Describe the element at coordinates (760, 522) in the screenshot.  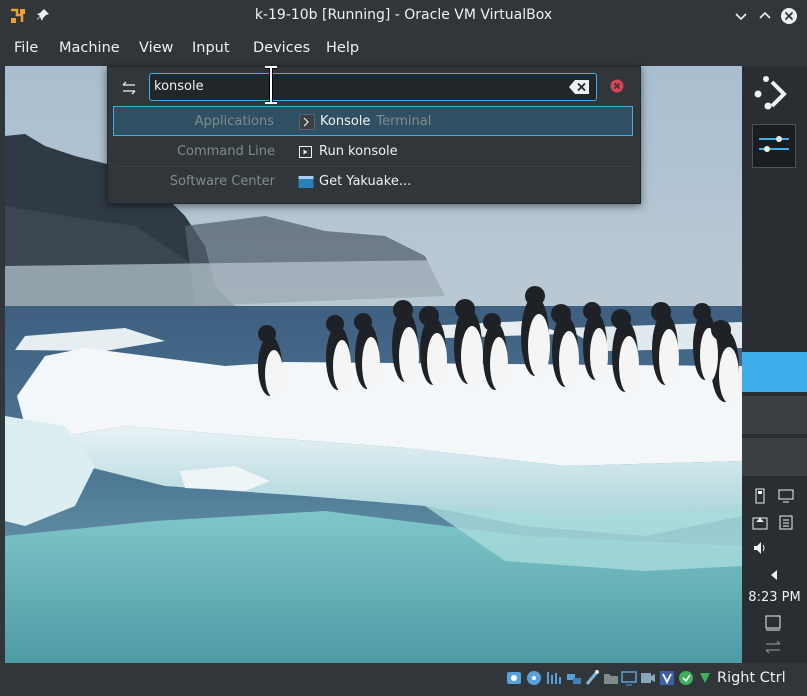
I see `package-updates-icon` at that location.